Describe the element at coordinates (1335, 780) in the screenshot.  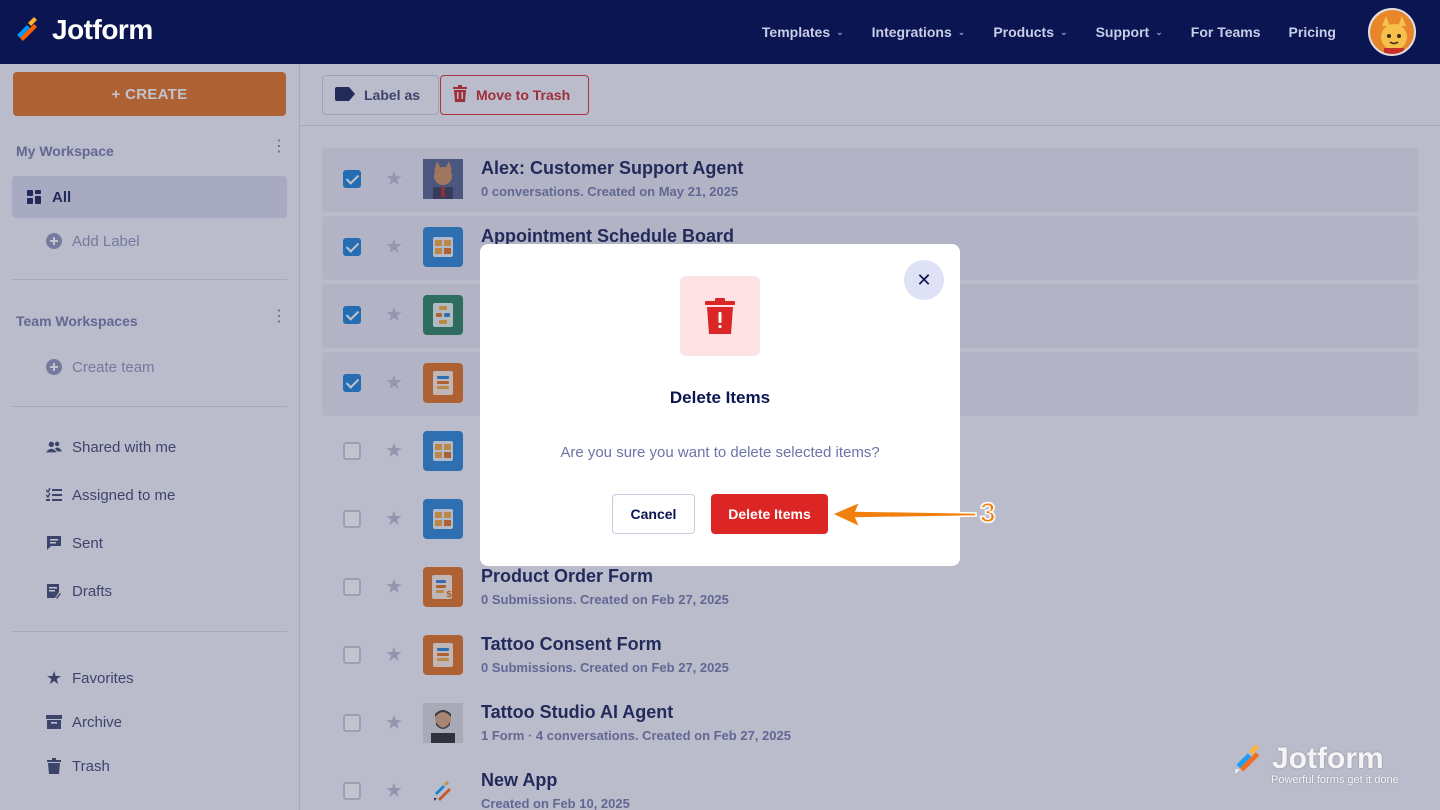
I see `watermark-tagline: Powerful forms get it done` at that location.